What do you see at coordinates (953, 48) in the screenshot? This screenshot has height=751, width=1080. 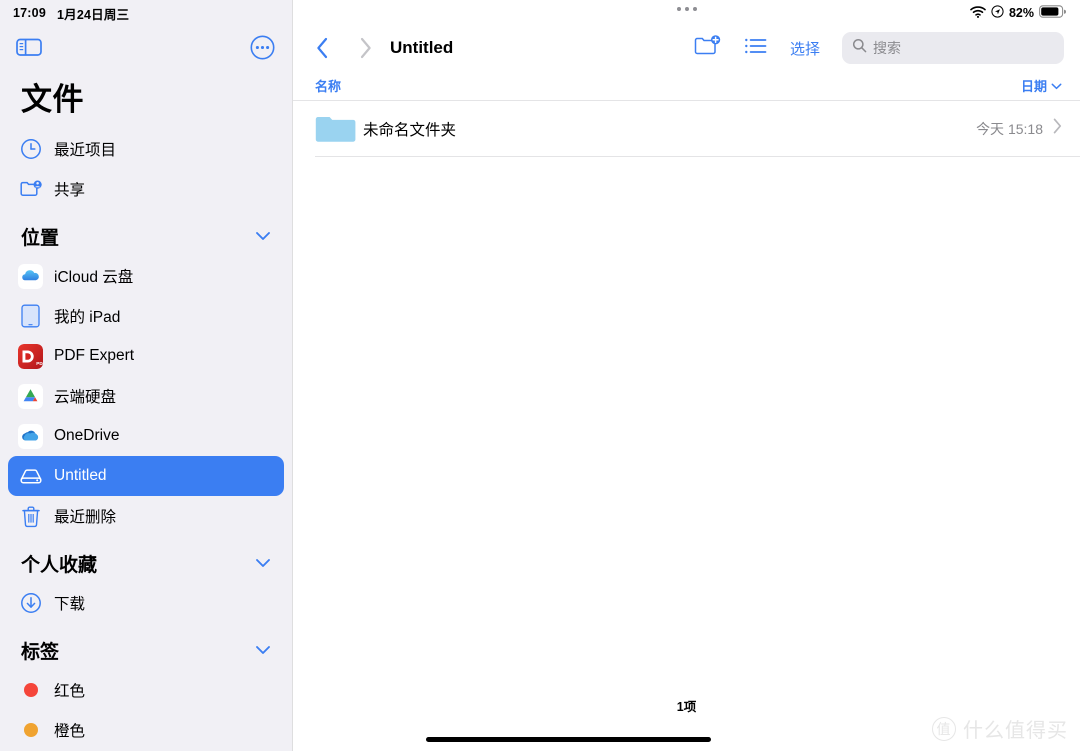 I see `search-input: 搜索` at bounding box center [953, 48].